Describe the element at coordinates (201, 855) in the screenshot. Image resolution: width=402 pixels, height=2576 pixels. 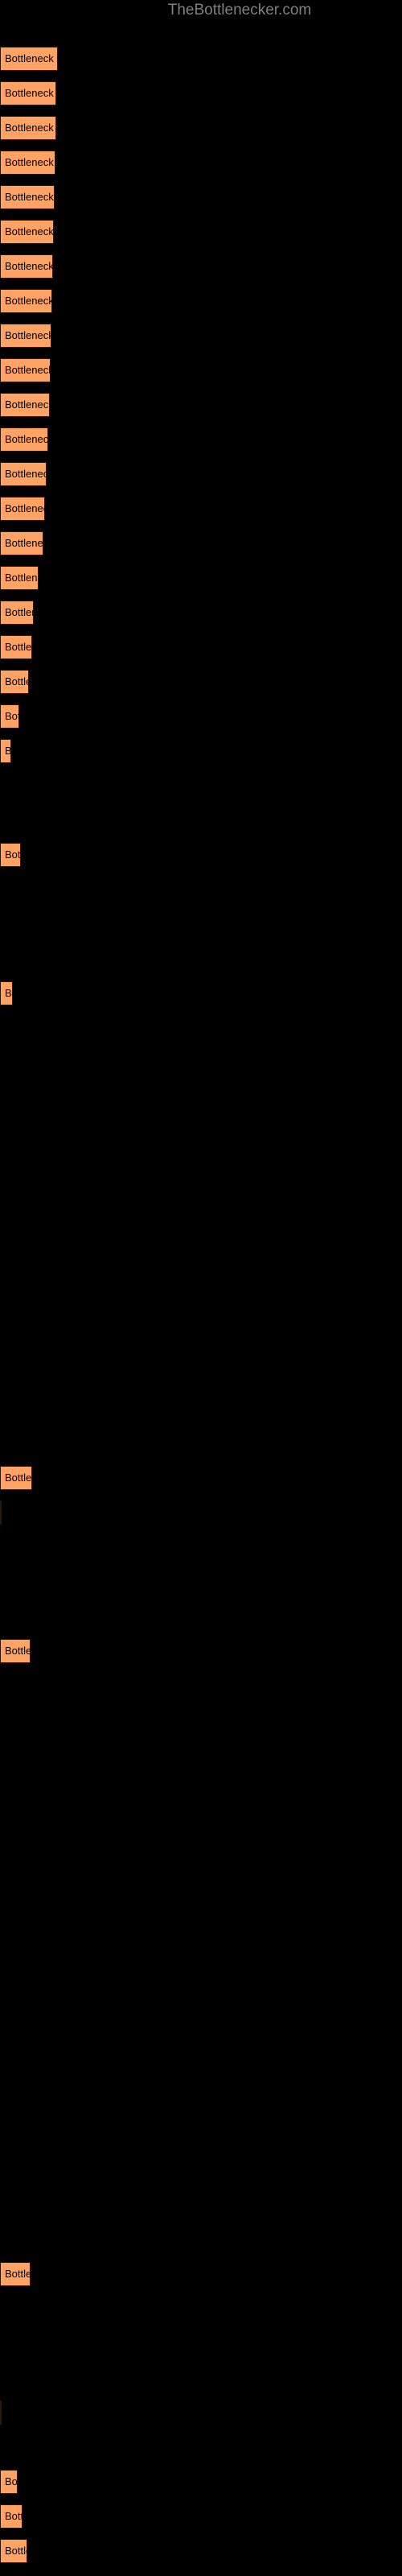
I see `bar-row: Bottleneck result 24` at that location.